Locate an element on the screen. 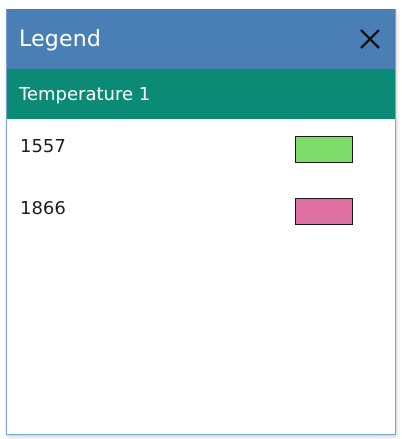  window-title: Legend is located at coordinates (60, 39).